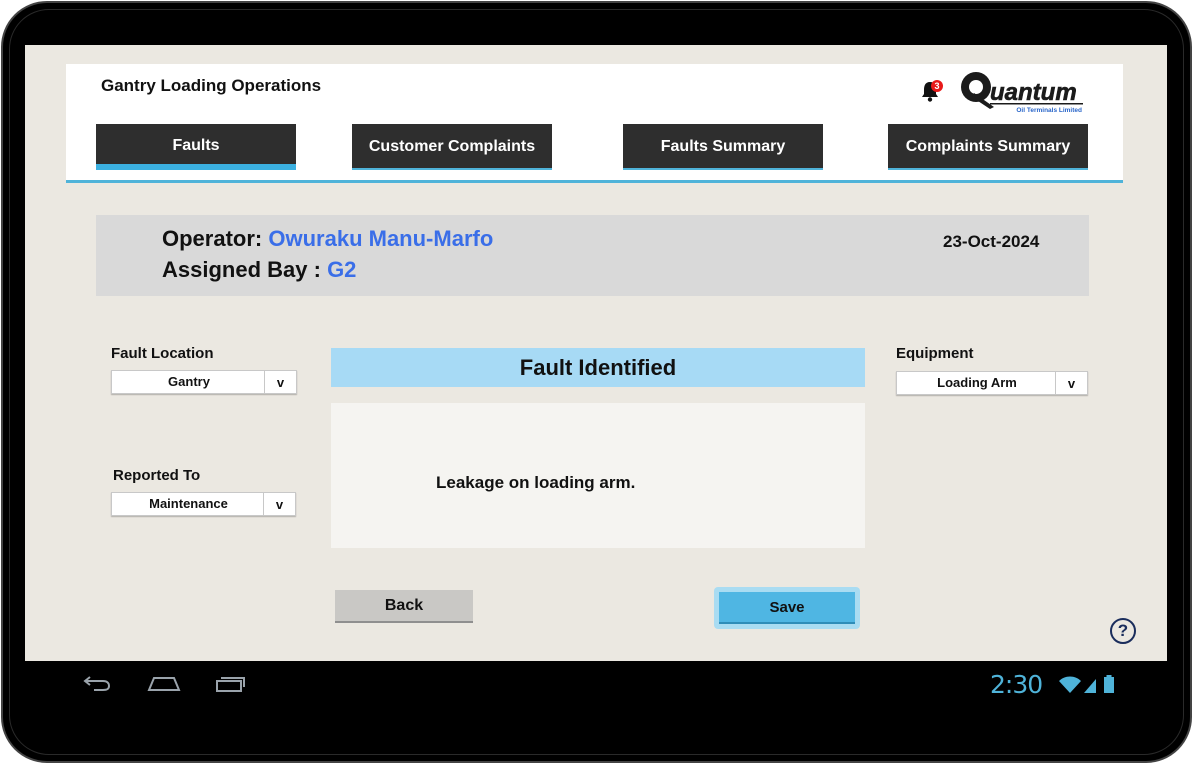 The image size is (1194, 765). I want to click on svg-text: uantum, so click(1033, 92).